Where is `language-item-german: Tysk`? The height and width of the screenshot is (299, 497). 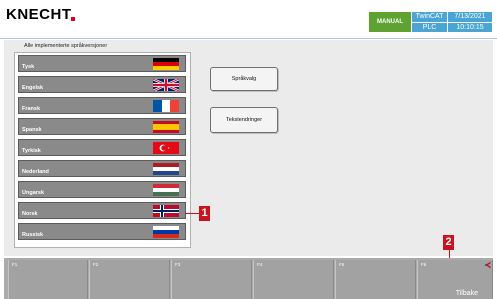
language-item-german: Tysk is located at coordinates (102, 63).